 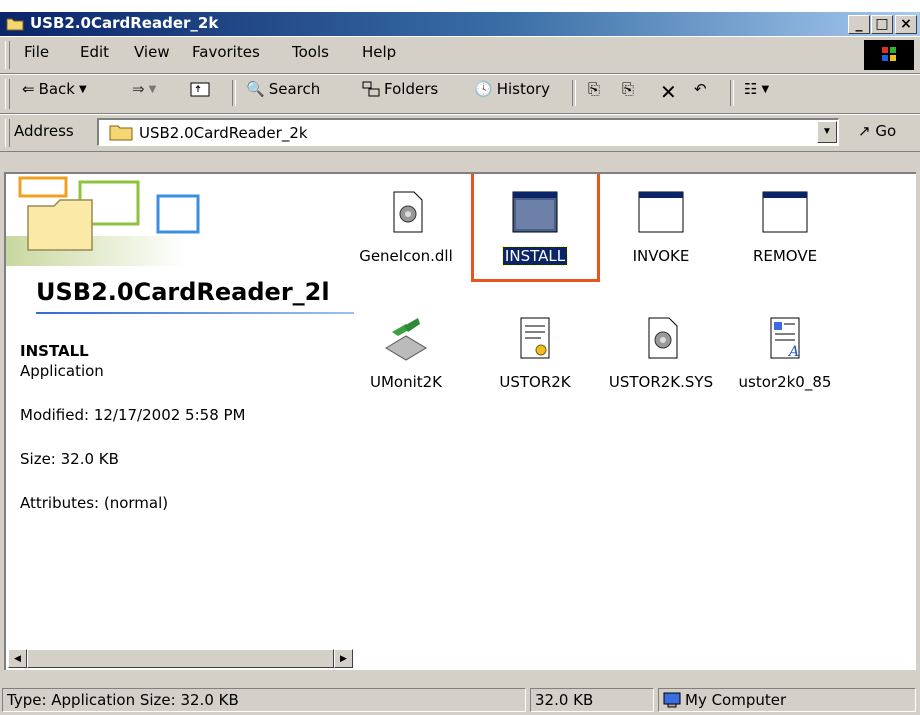 What do you see at coordinates (310, 52) in the screenshot?
I see `menu-tools: Tools` at bounding box center [310, 52].